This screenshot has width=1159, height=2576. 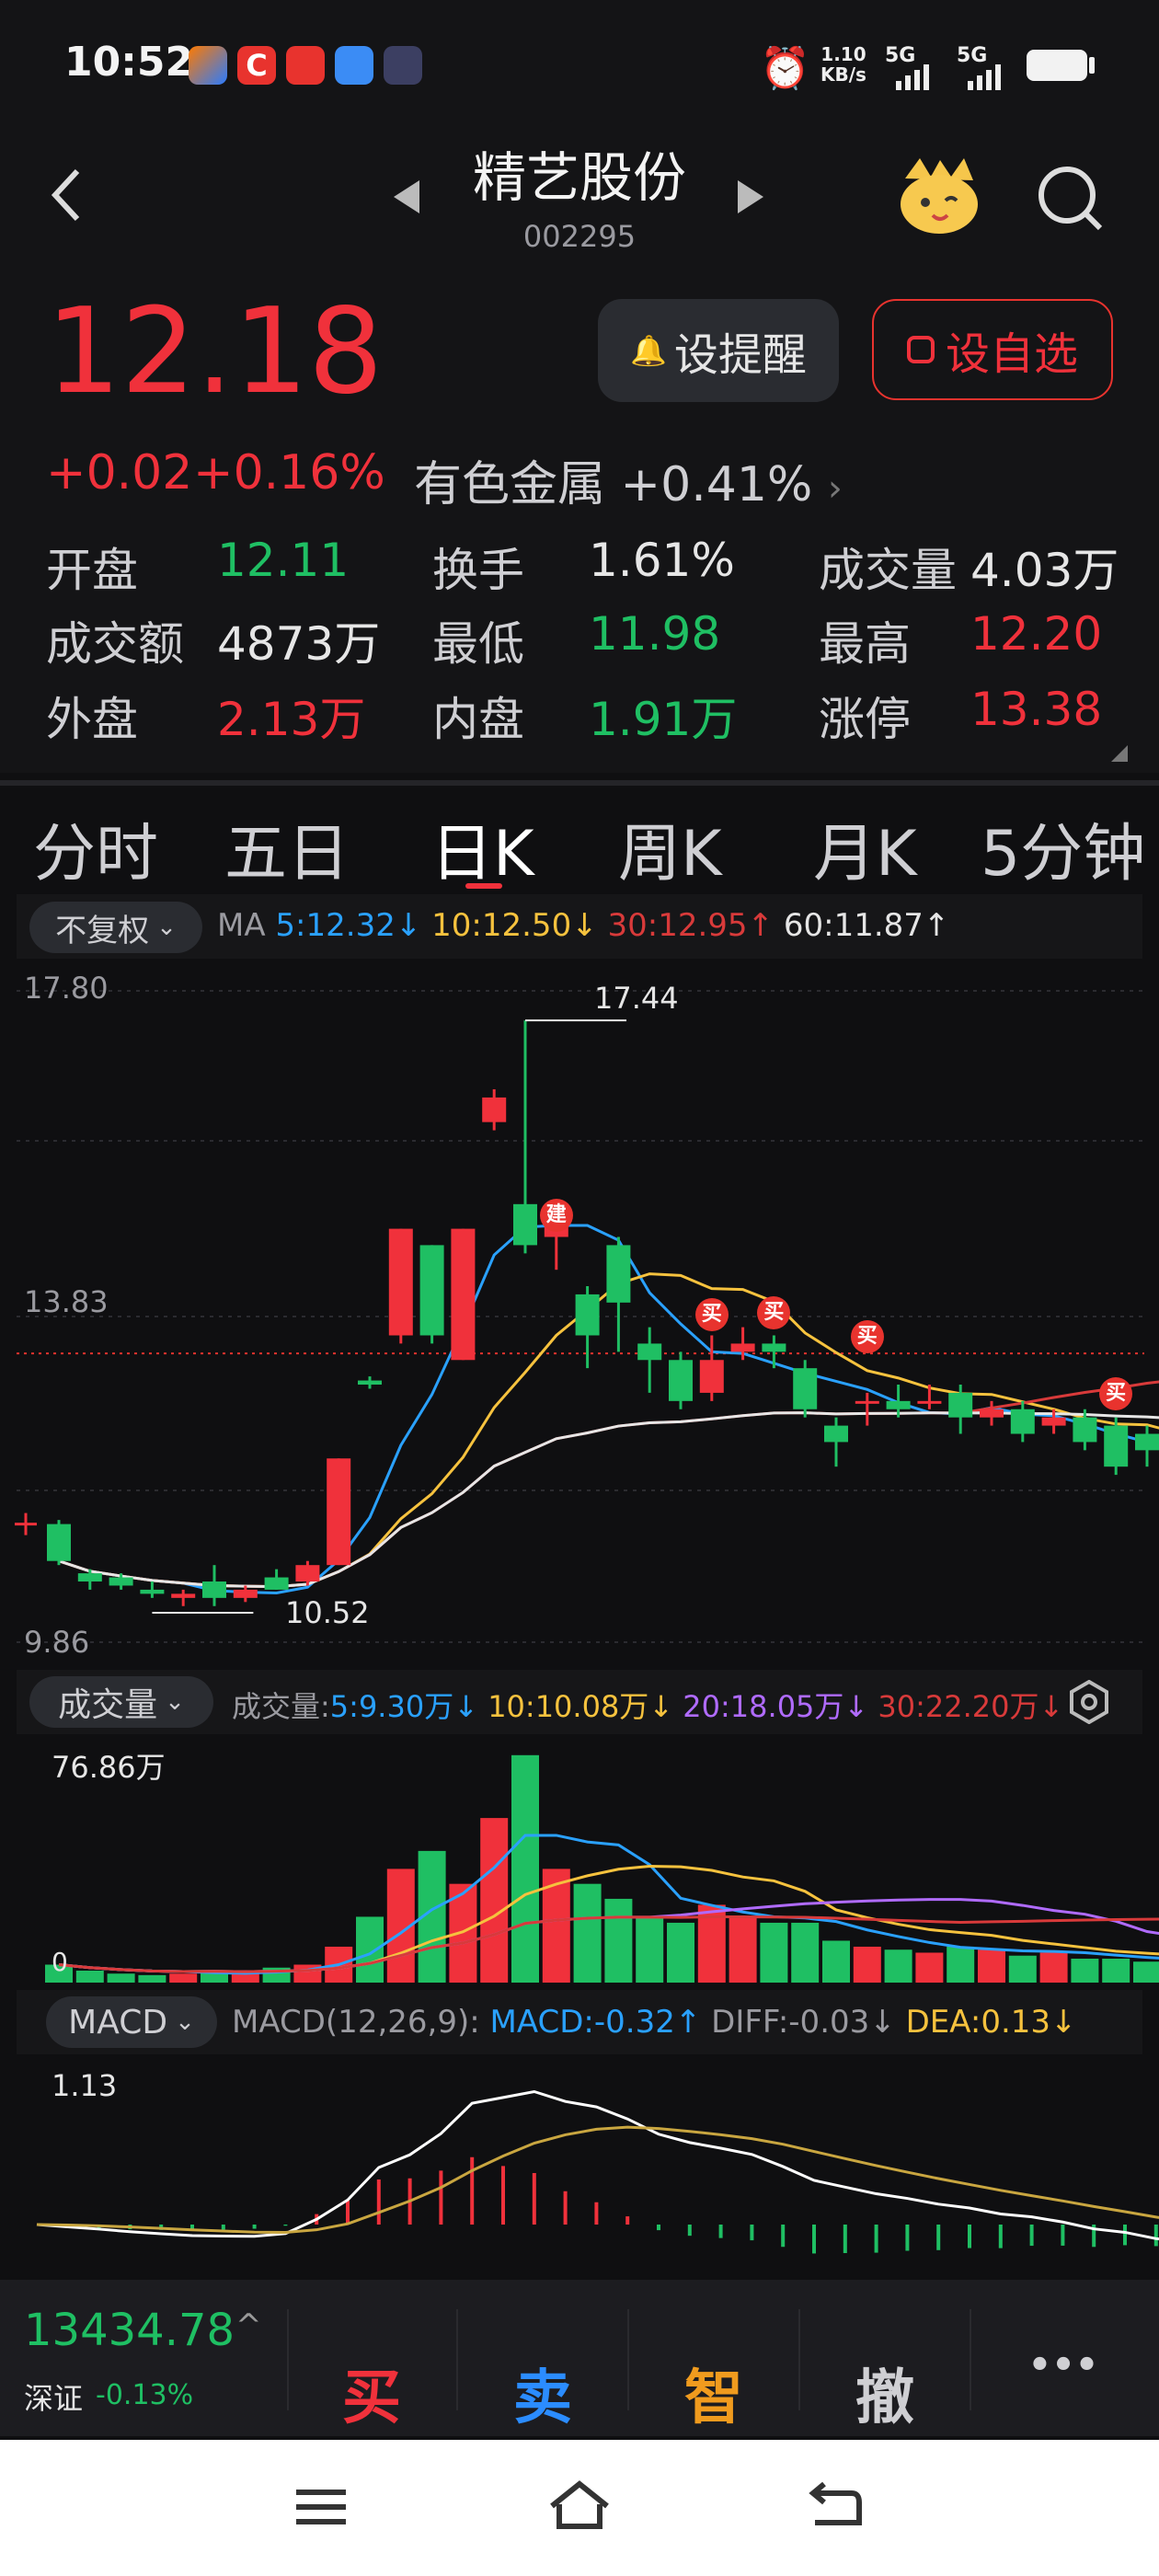 What do you see at coordinates (483, 886) in the screenshot?
I see `active-tab-indicator` at bounding box center [483, 886].